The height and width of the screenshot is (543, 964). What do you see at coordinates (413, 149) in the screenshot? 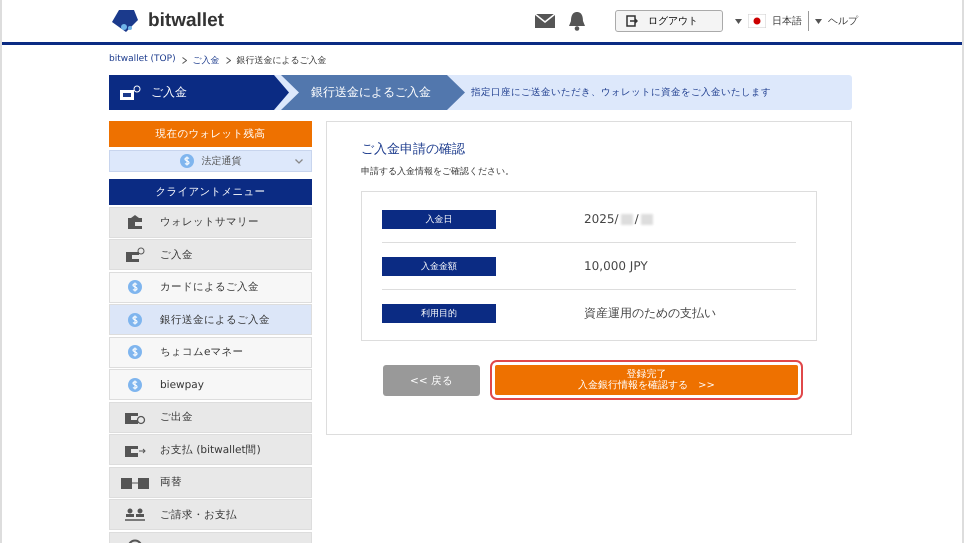
I see `panel-title: ご入金申請の確認` at bounding box center [413, 149].